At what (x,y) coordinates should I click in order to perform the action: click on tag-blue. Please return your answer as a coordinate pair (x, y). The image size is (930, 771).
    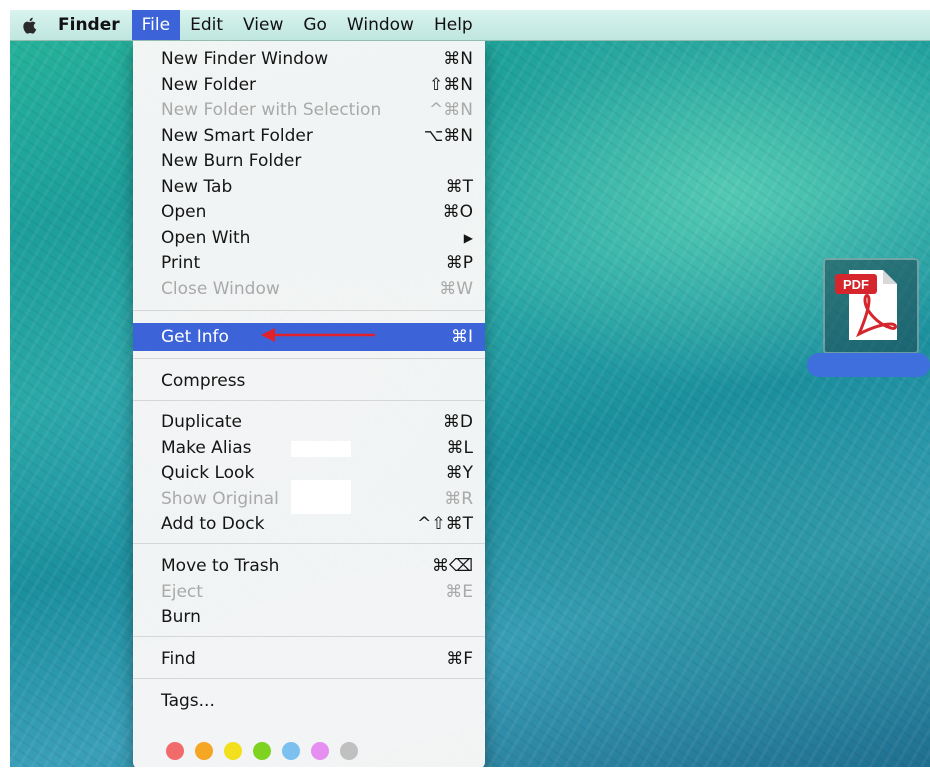
    Looking at the image, I should click on (291, 751).